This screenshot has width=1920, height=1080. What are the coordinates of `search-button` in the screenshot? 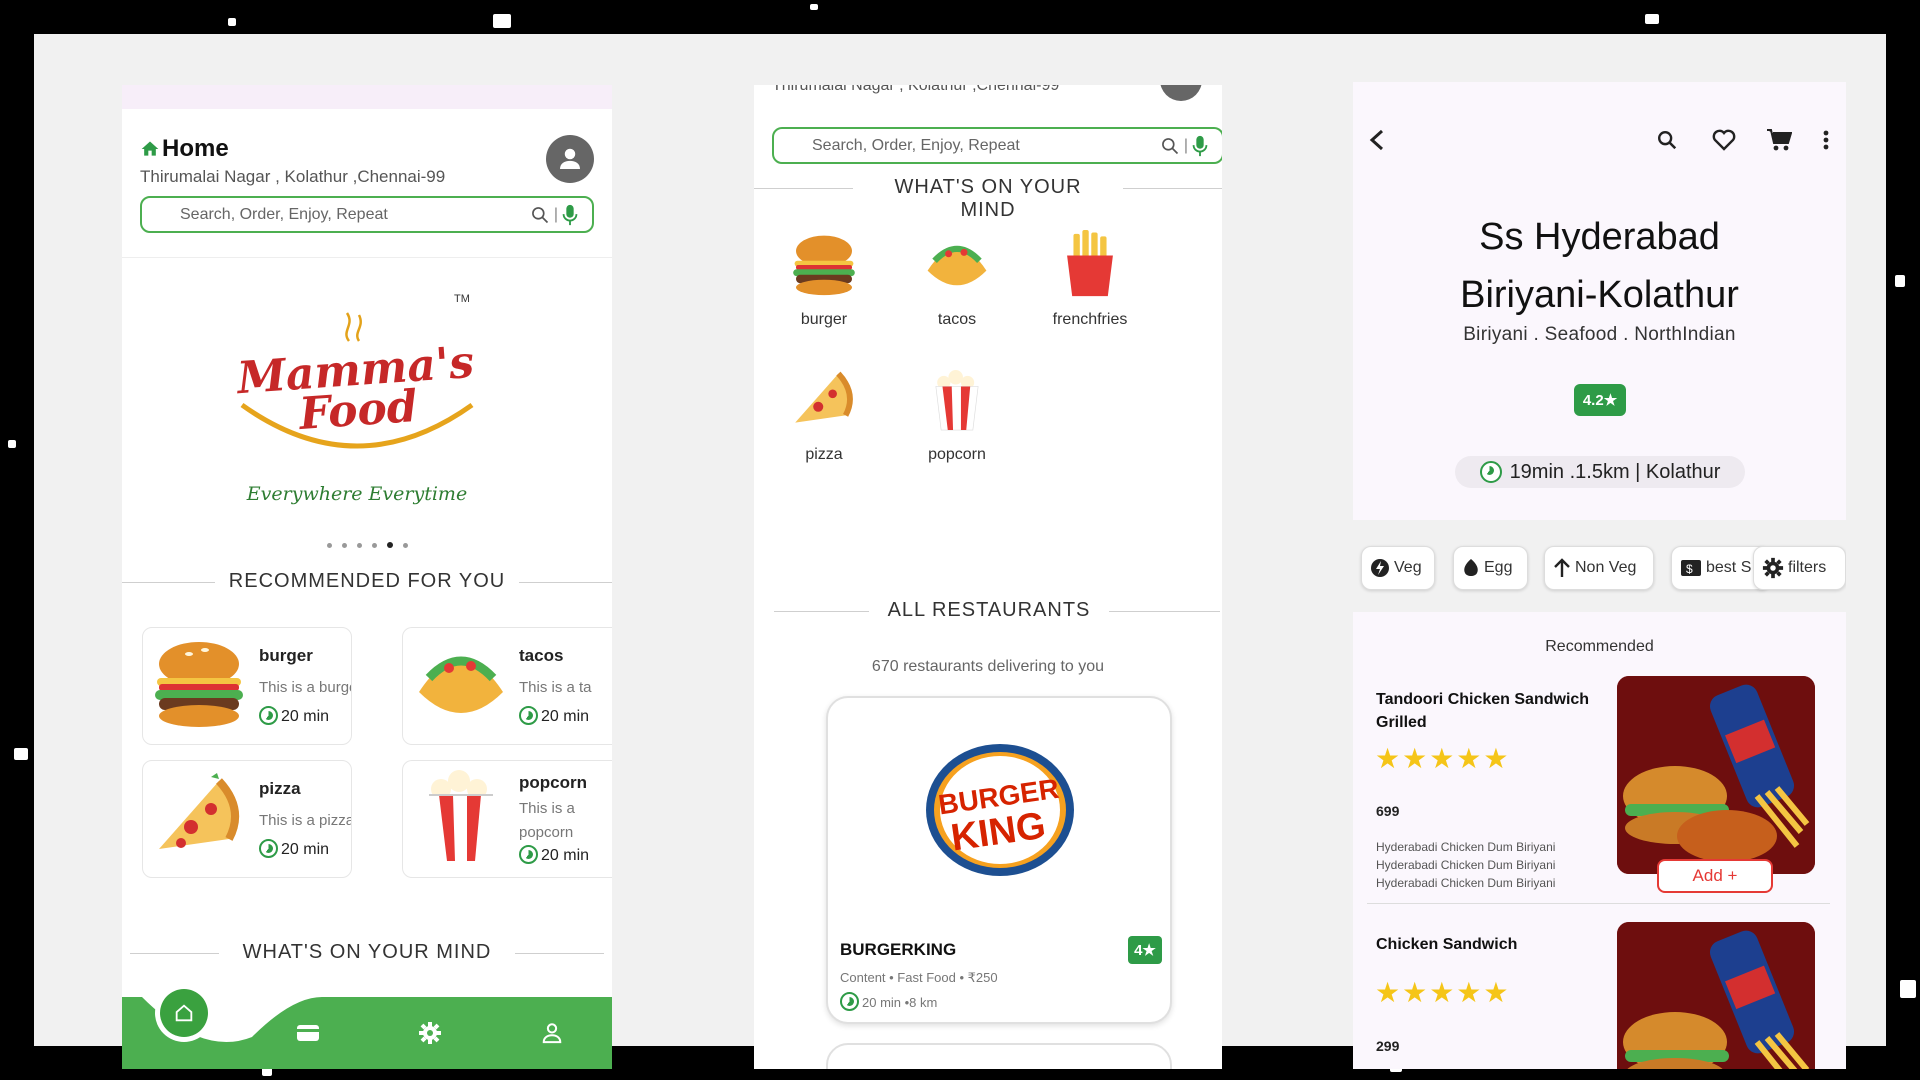 It's located at (1667, 140).